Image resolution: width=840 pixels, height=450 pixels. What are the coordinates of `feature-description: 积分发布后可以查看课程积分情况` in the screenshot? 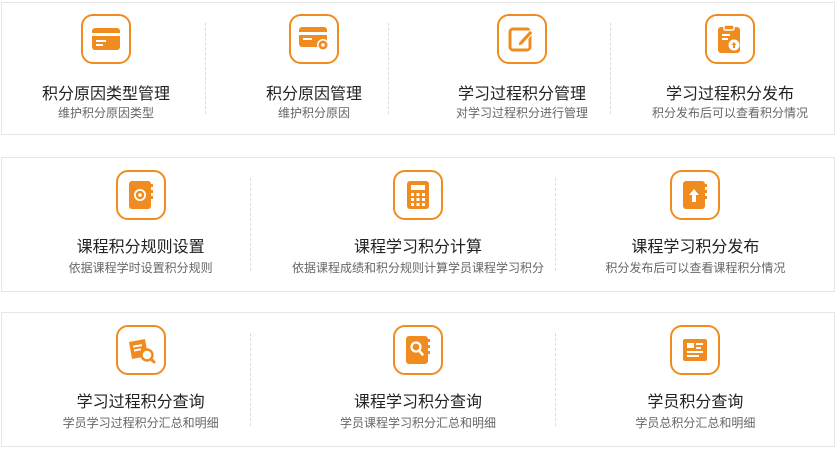 It's located at (695, 268).